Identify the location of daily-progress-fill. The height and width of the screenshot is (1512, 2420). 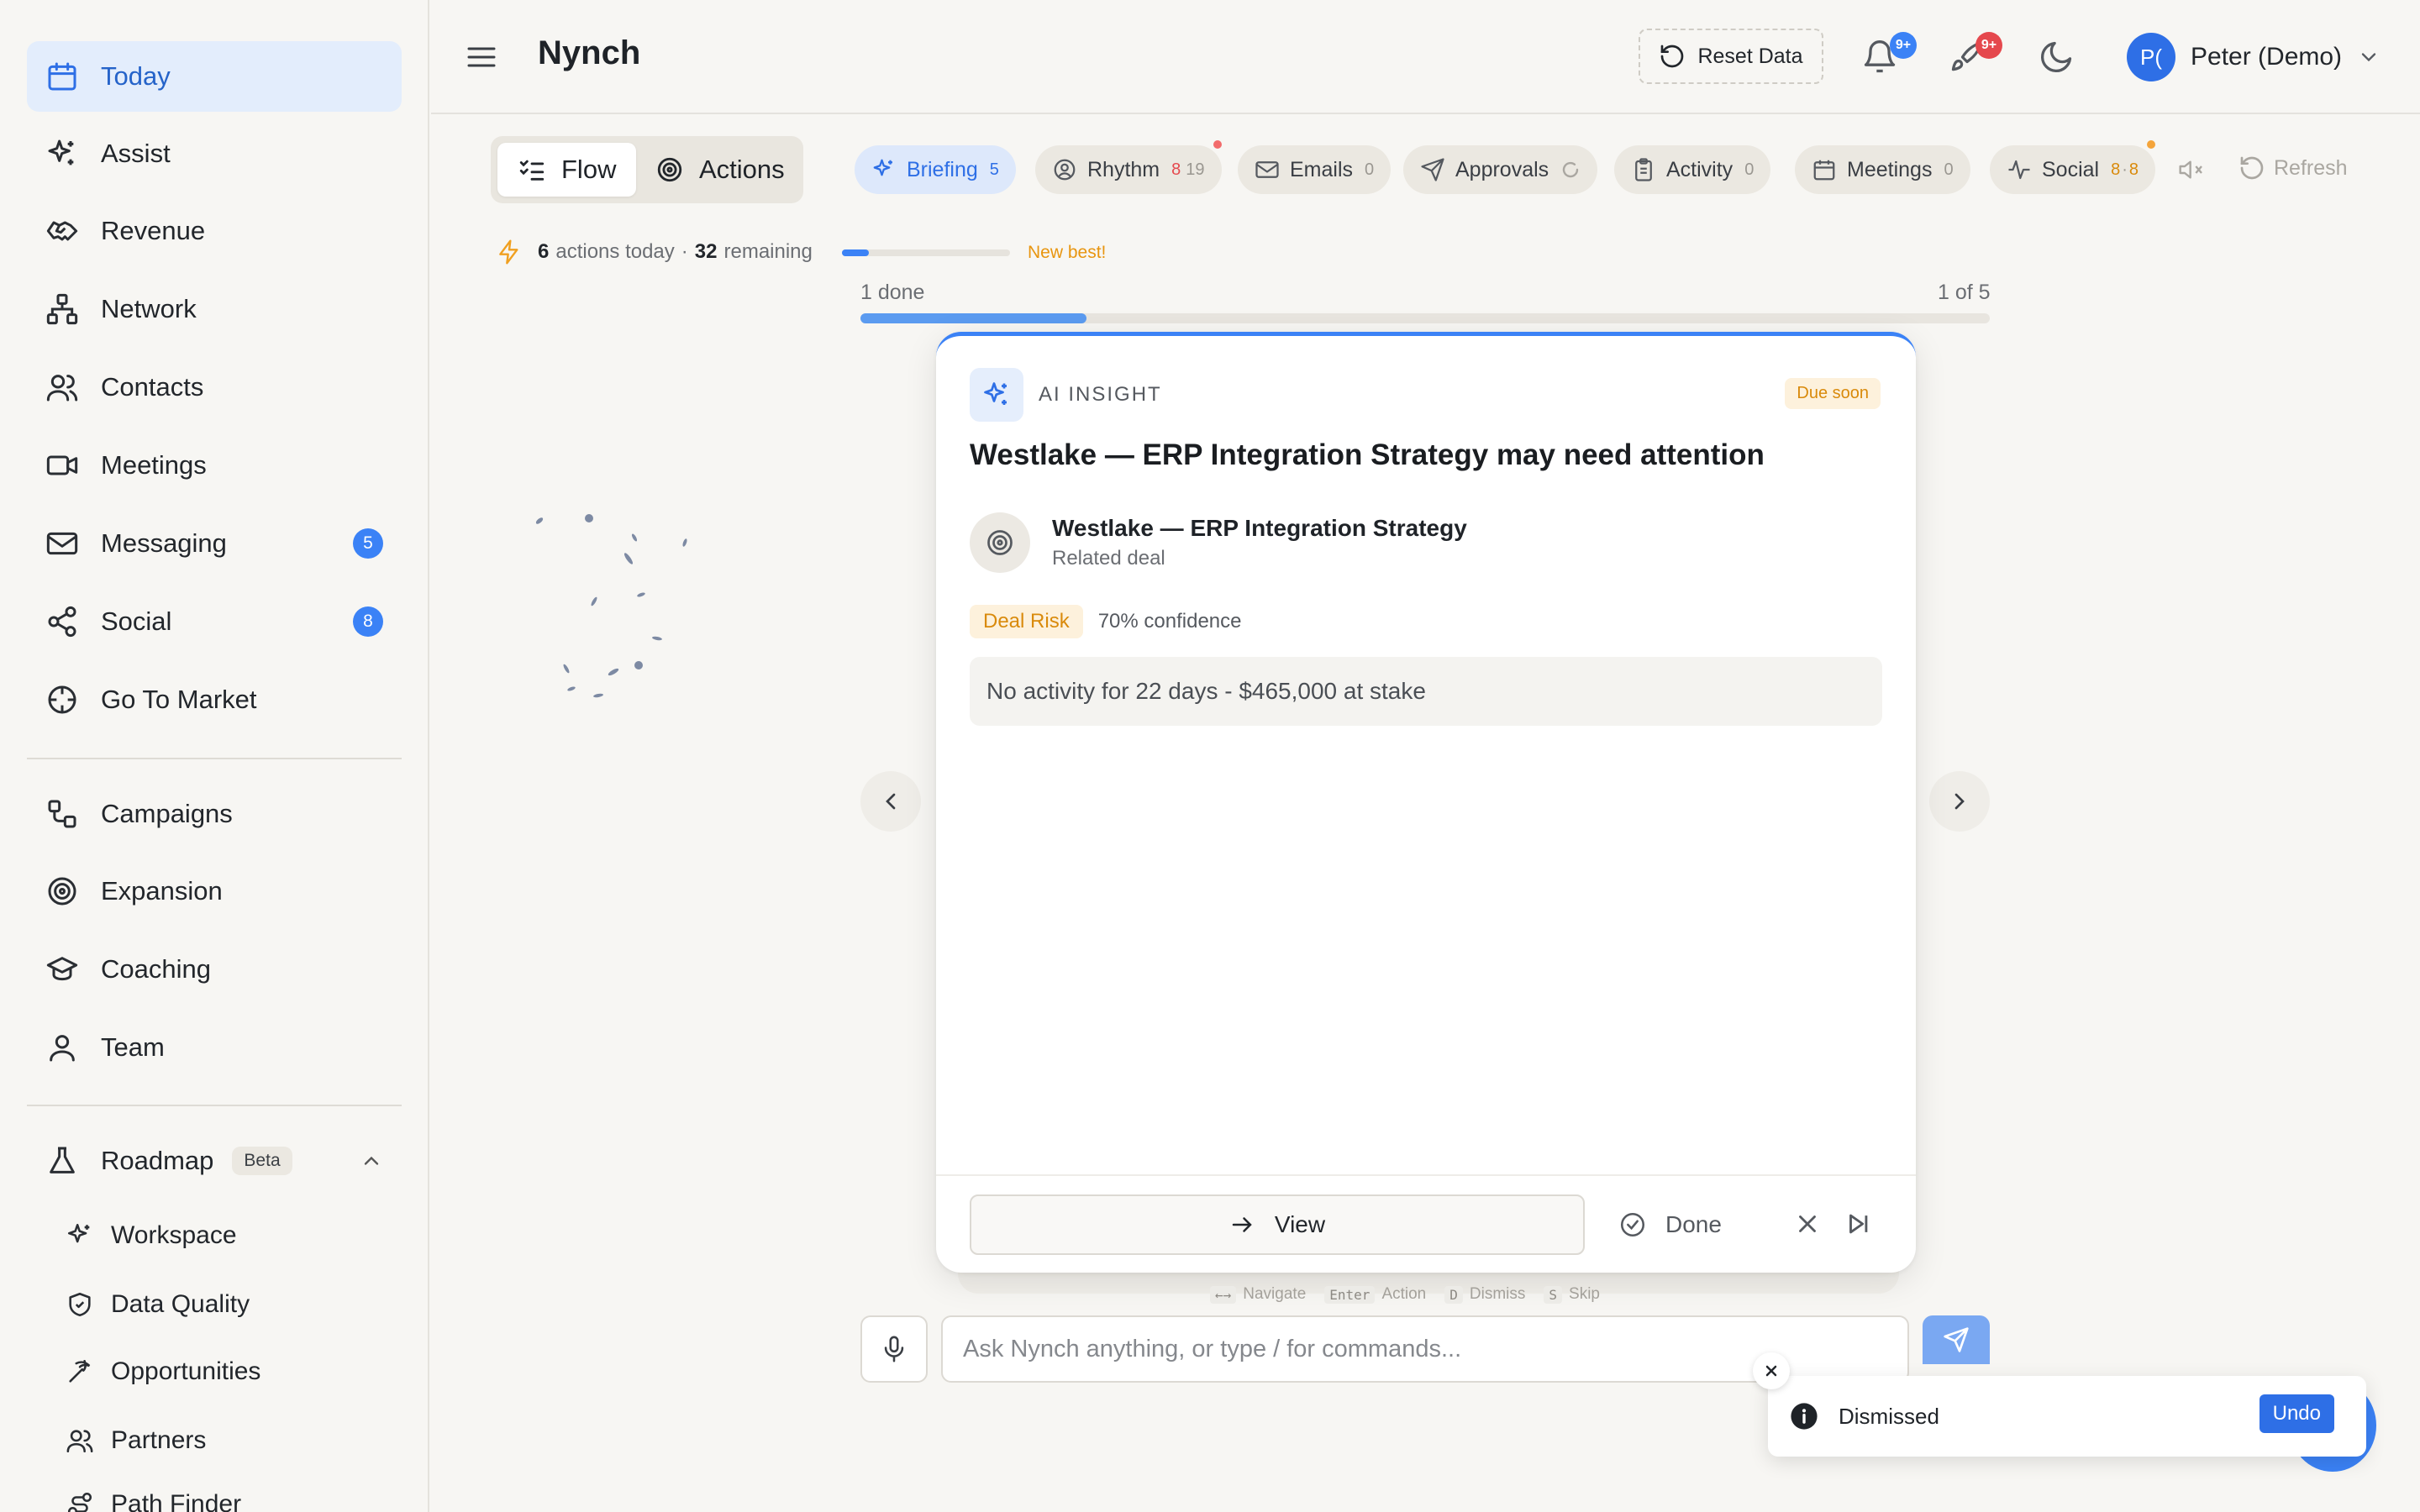
(855, 252).